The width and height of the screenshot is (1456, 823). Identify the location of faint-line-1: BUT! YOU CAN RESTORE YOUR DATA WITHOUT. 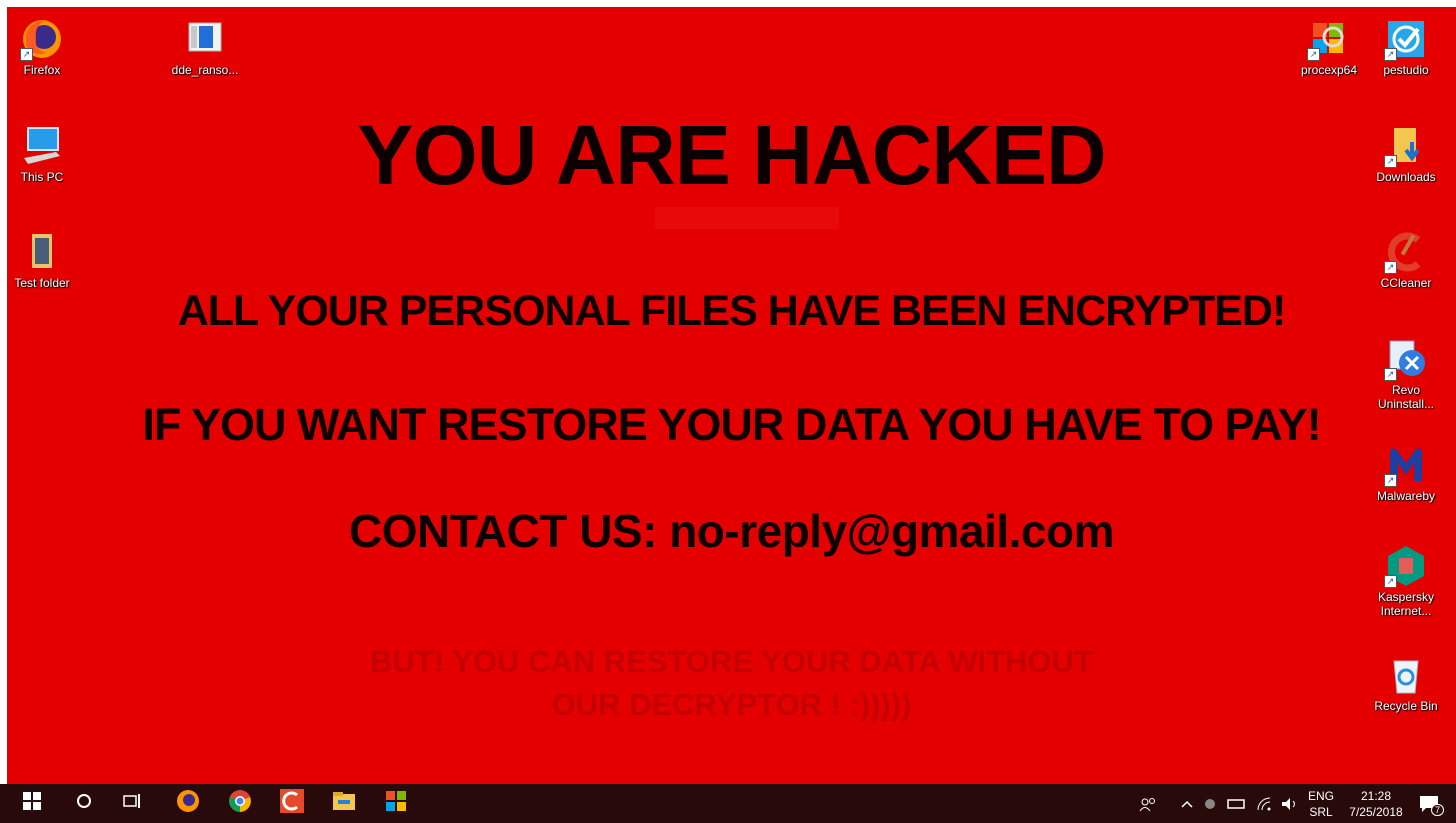
(731, 661).